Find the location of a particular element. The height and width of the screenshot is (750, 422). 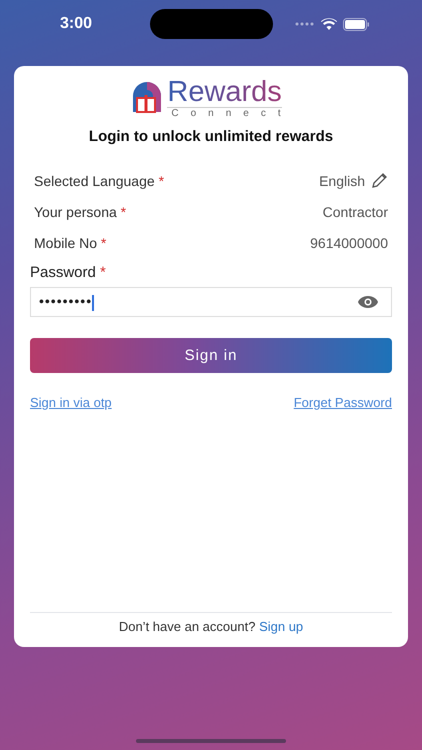

field-value: Contractor is located at coordinates (355, 212).